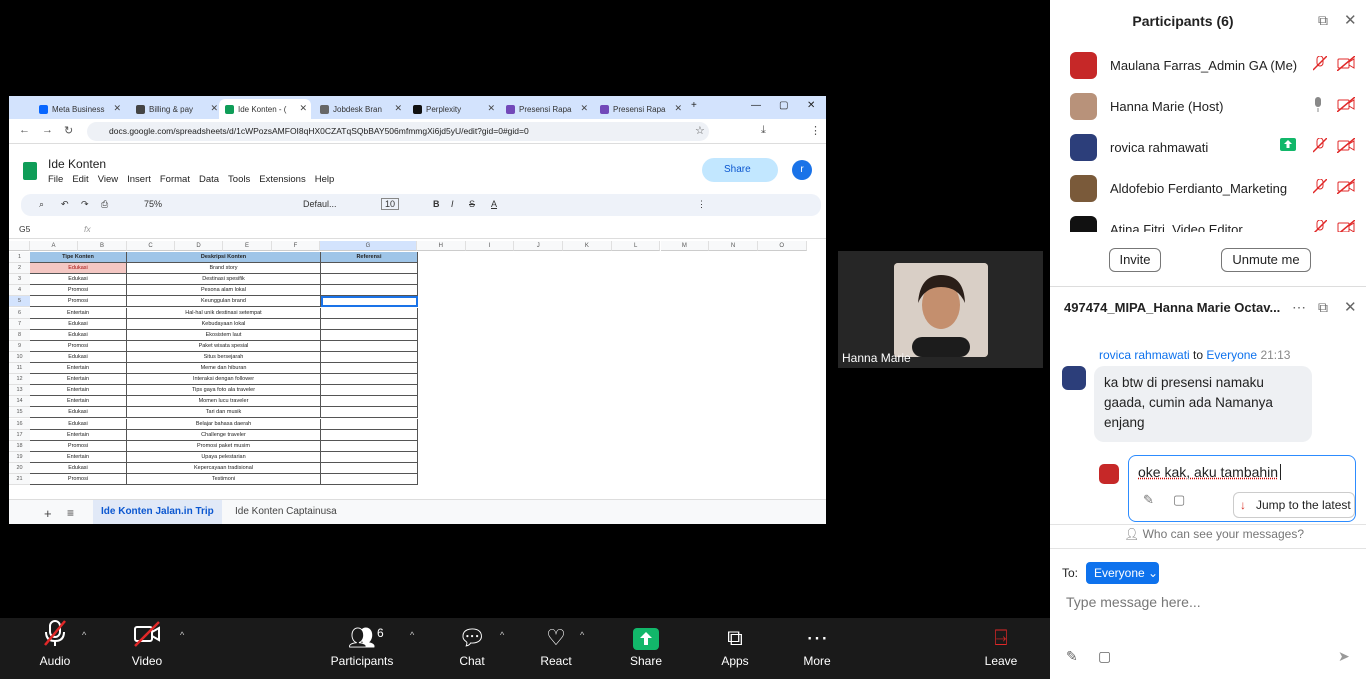  I want to click on share-button: Share, so click(740, 170).